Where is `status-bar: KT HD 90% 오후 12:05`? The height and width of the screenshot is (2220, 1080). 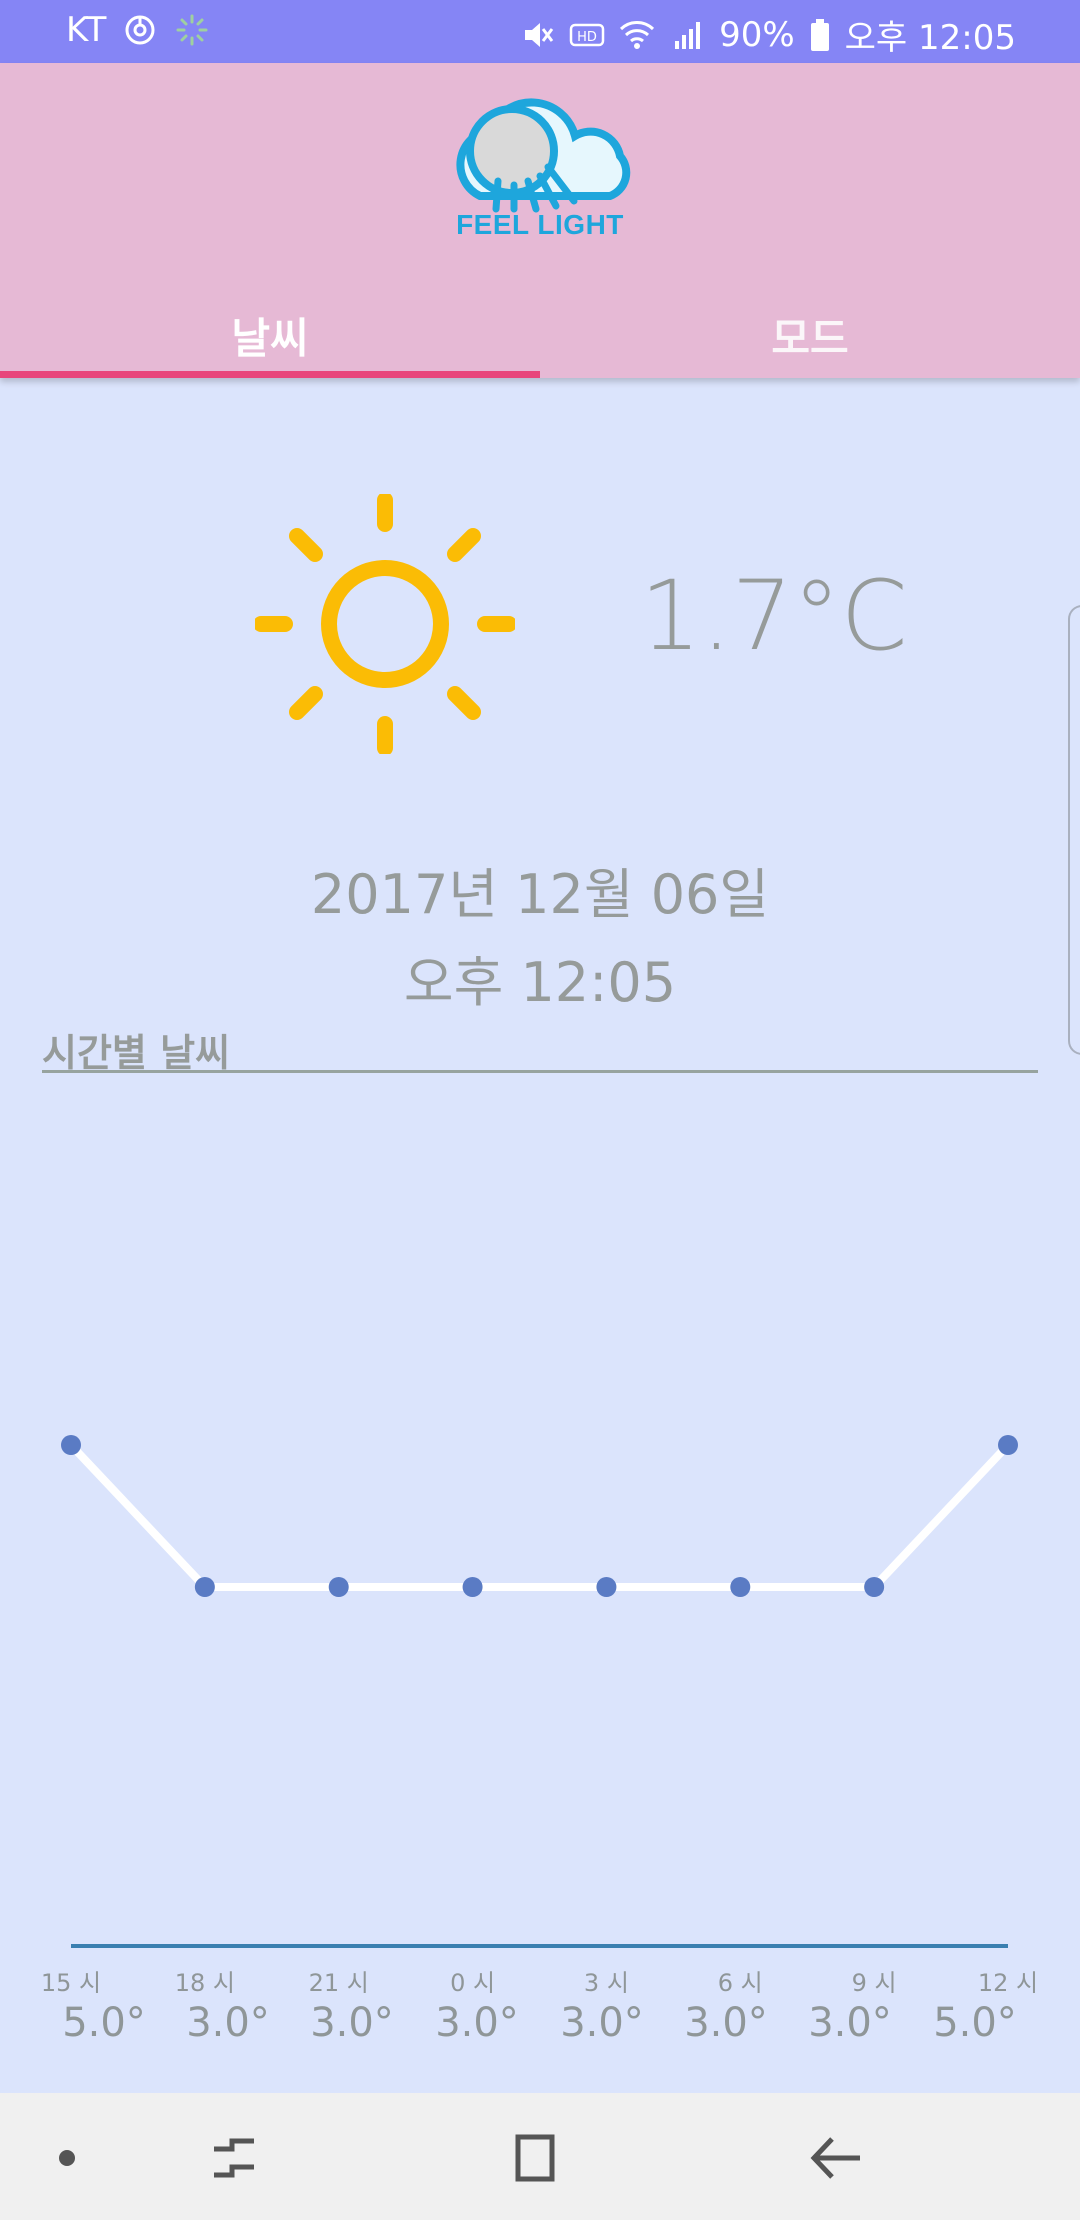
status-bar: KT HD 90% 오후 12:05 is located at coordinates (540, 31).